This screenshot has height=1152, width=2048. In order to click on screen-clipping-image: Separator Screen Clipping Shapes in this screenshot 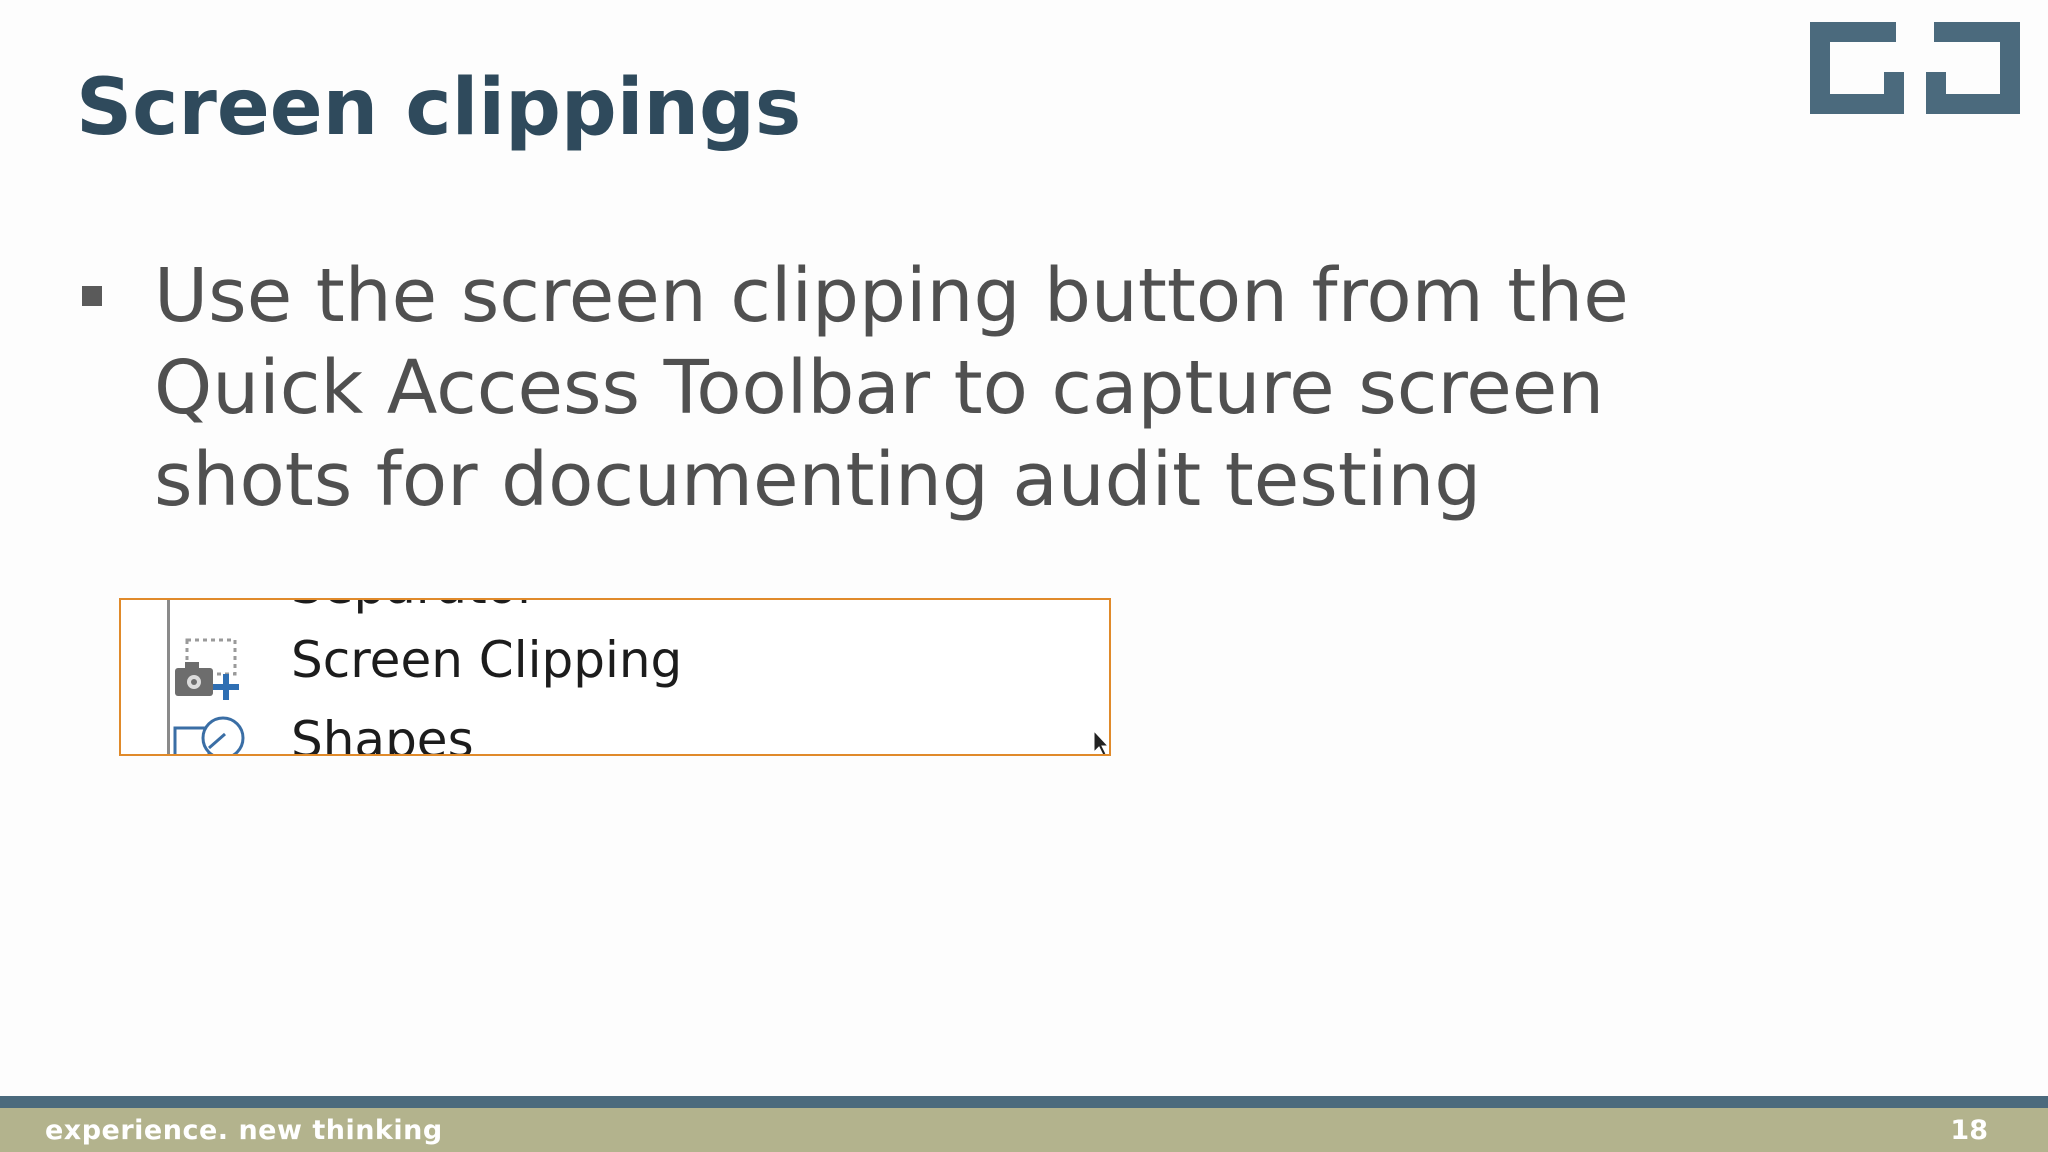, I will do `click(615, 677)`.